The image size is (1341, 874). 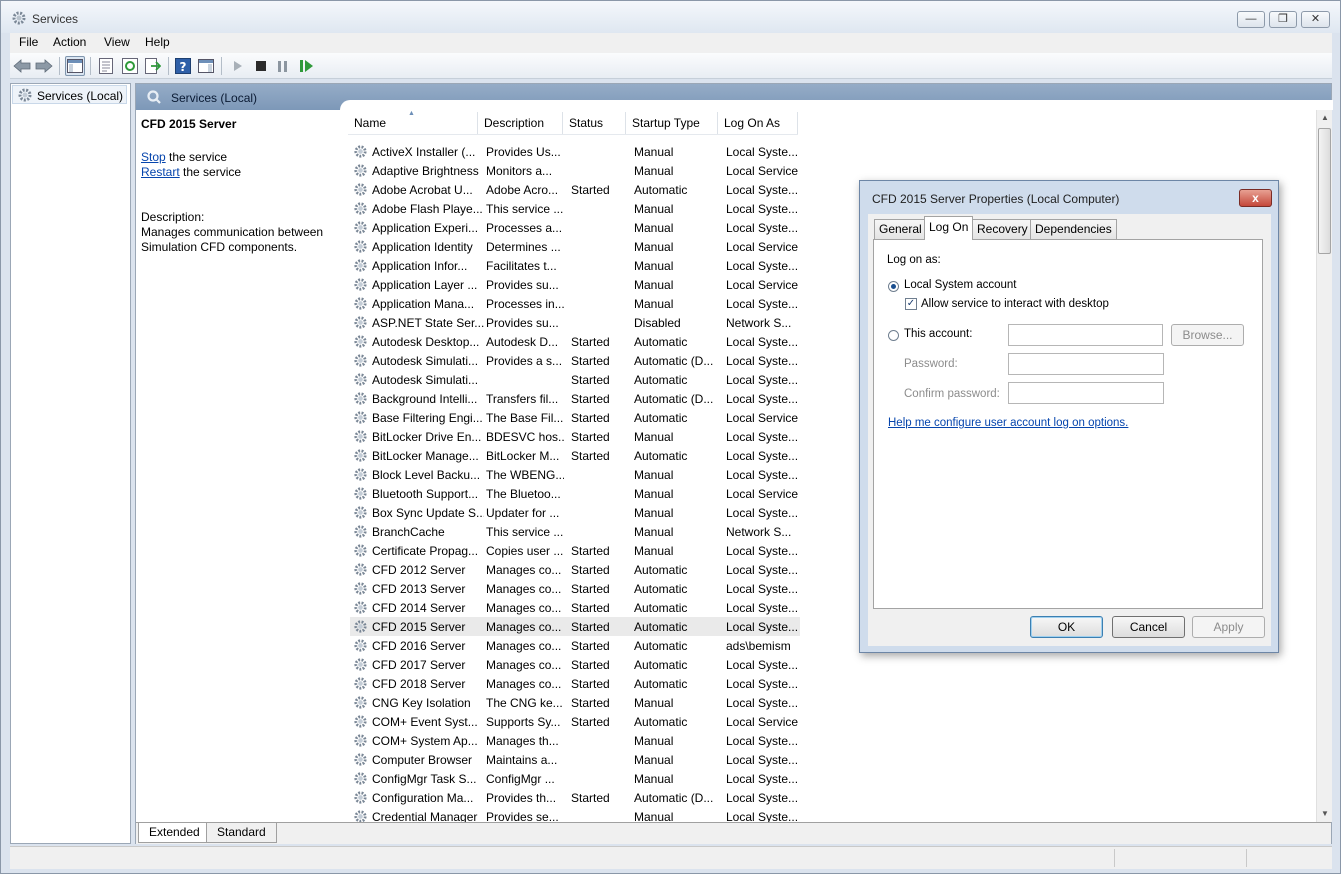 What do you see at coordinates (1315, 19) in the screenshot?
I see `close-button: ✕` at bounding box center [1315, 19].